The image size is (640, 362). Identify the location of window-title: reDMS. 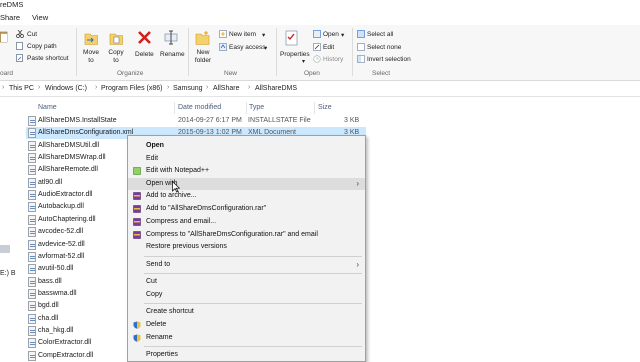
(12, 4).